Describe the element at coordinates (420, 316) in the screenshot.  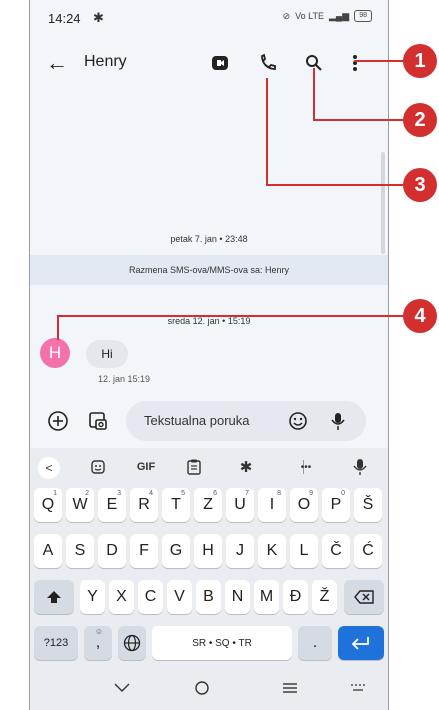
I see `callout-4: 4` at that location.